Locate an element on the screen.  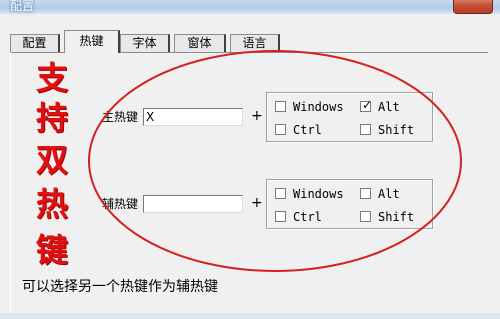
main-mod-alt-checkbox: ✓ is located at coordinates (366, 105).